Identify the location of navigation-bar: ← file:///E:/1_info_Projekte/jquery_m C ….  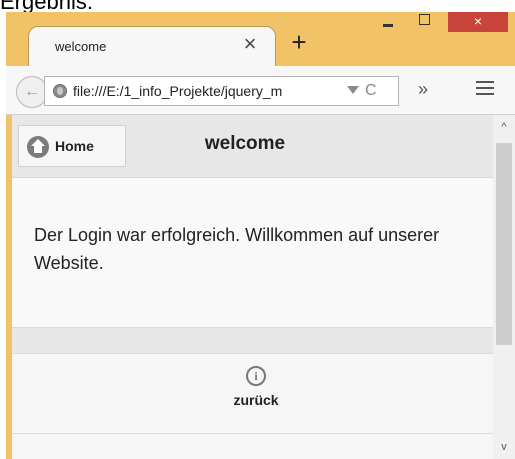
(260, 90).